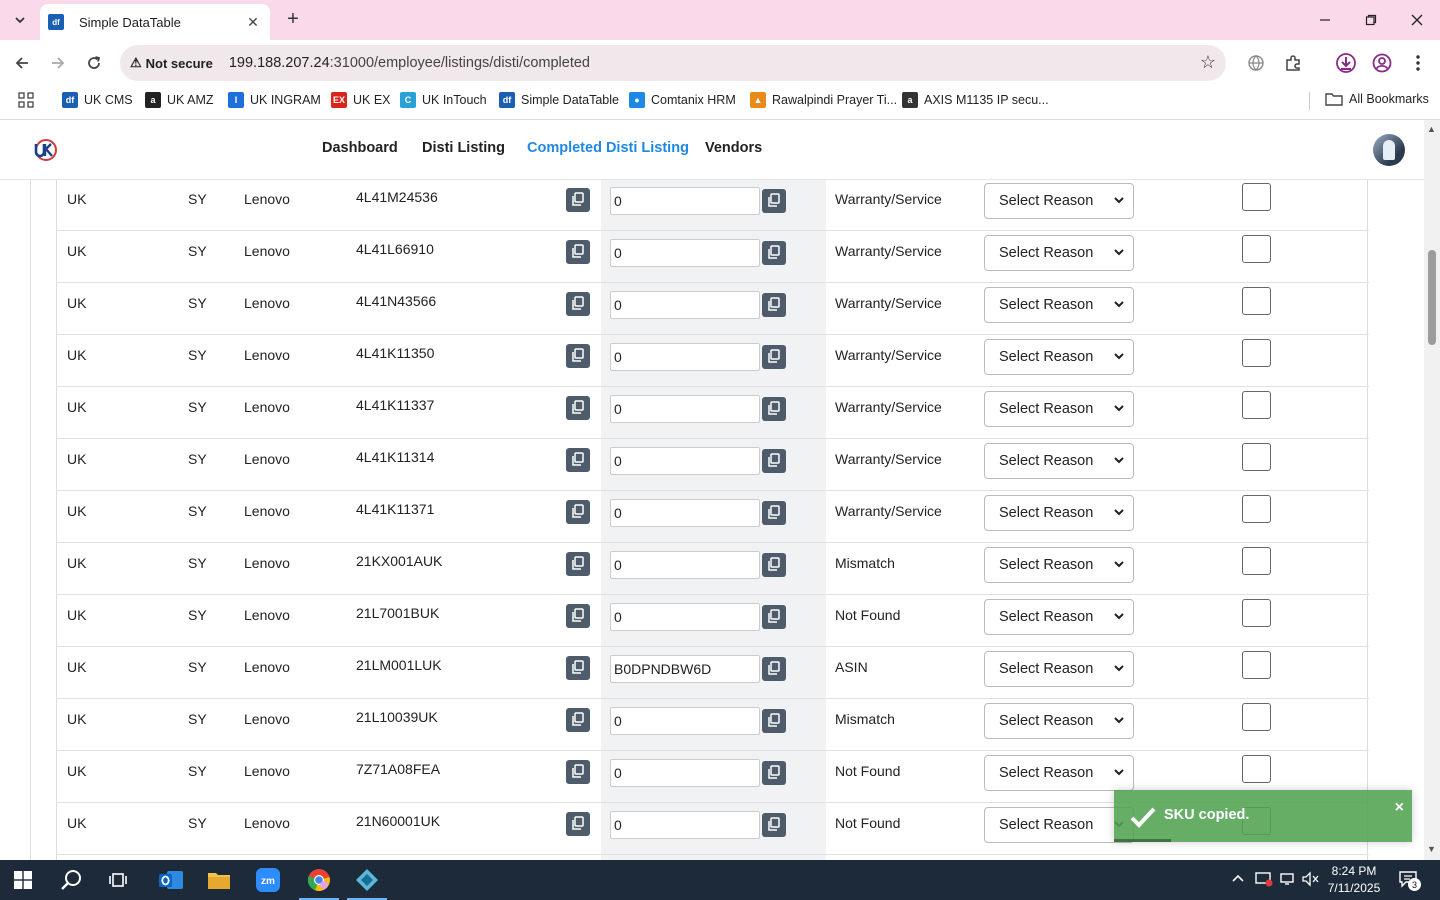 Image resolution: width=1440 pixels, height=900 pixels. Describe the element at coordinates (155, 22) in the screenshot. I see `browser-tab: df Simple DataTable ✕` at that location.